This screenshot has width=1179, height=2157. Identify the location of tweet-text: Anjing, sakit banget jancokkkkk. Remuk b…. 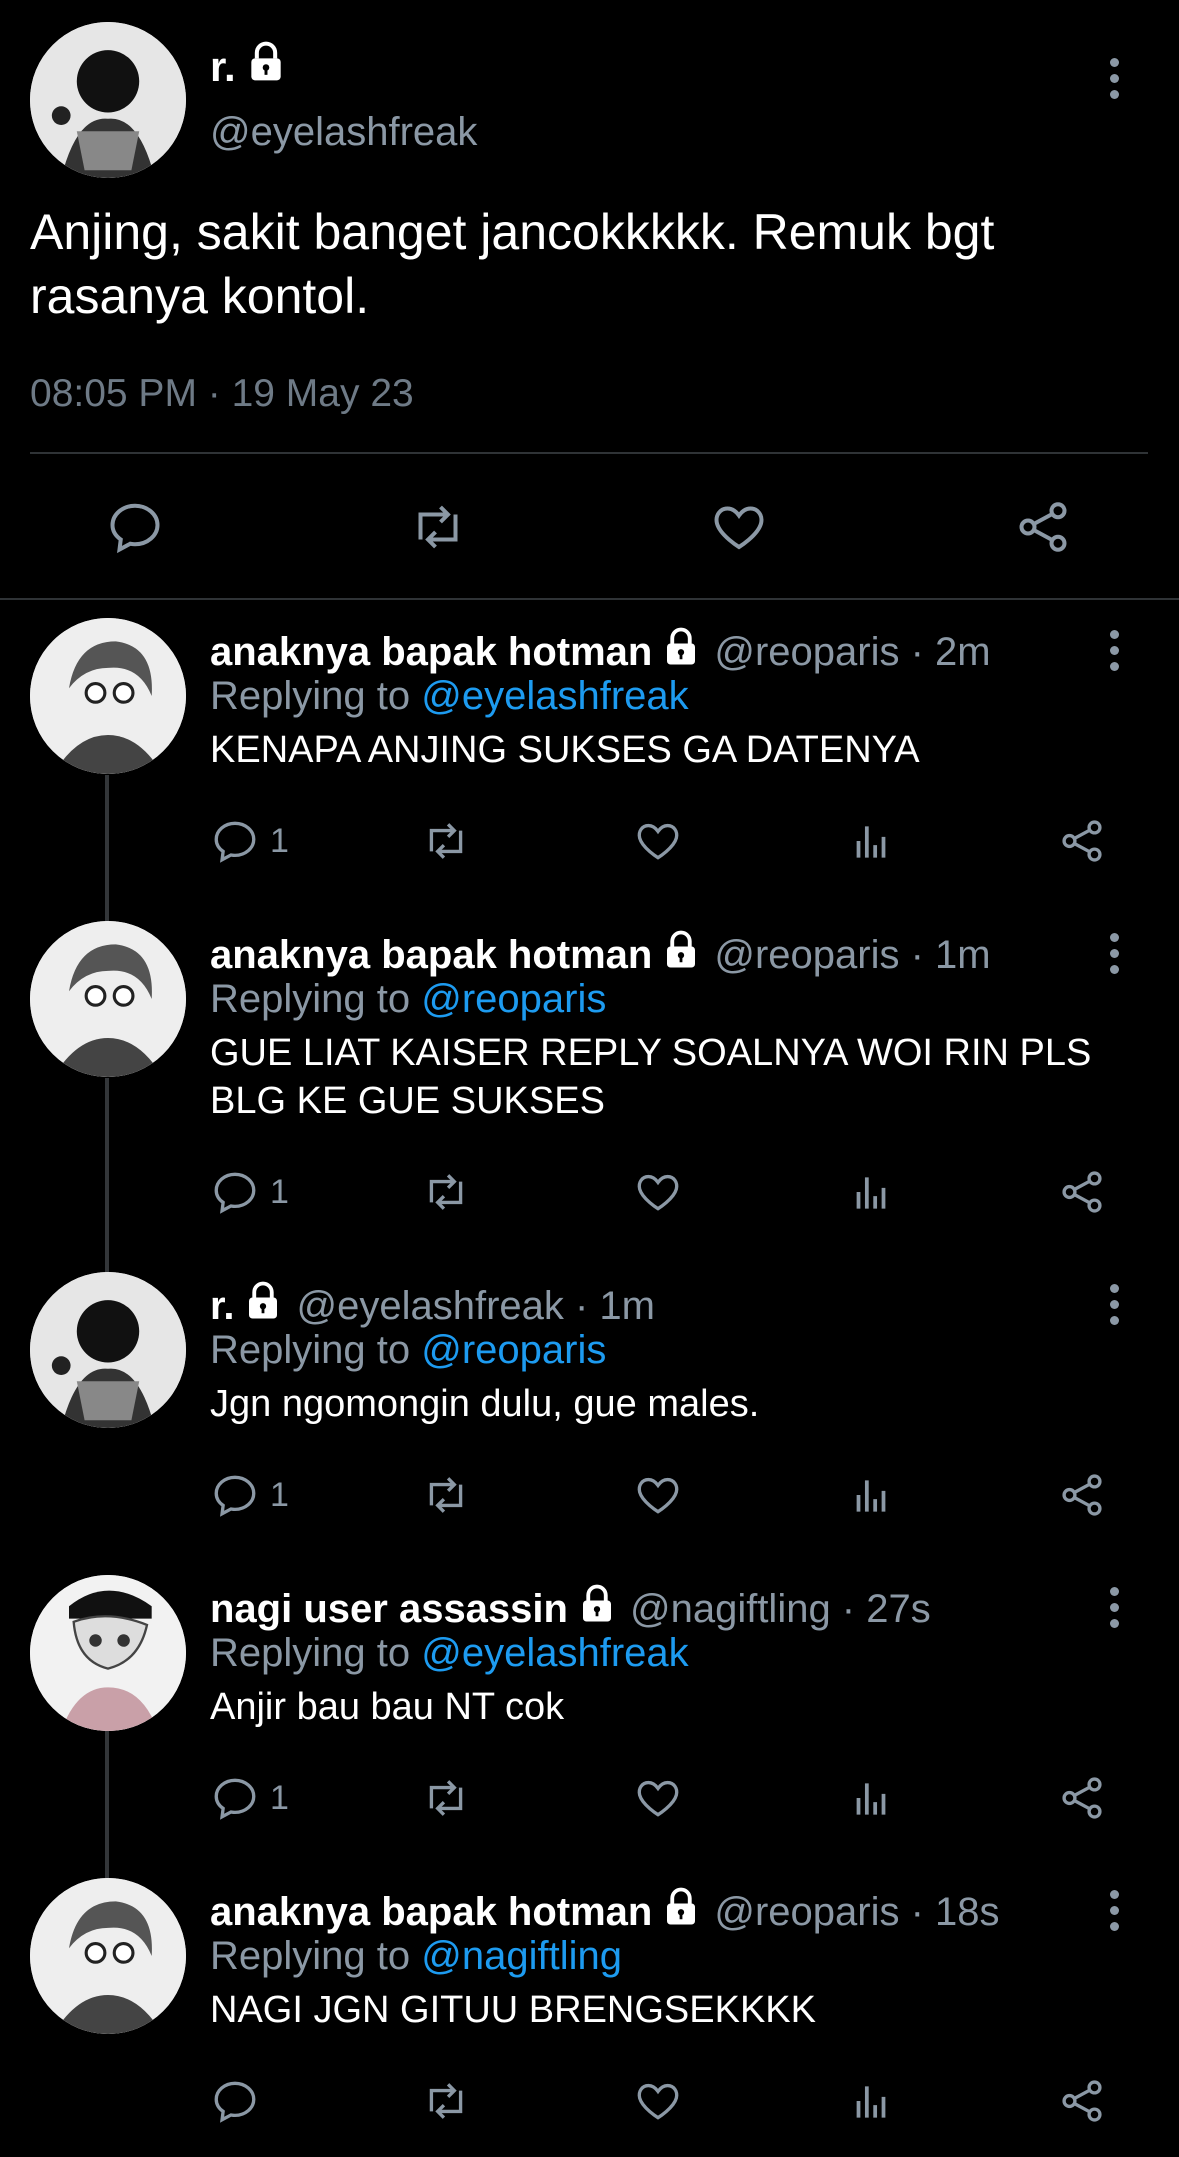
(512, 264).